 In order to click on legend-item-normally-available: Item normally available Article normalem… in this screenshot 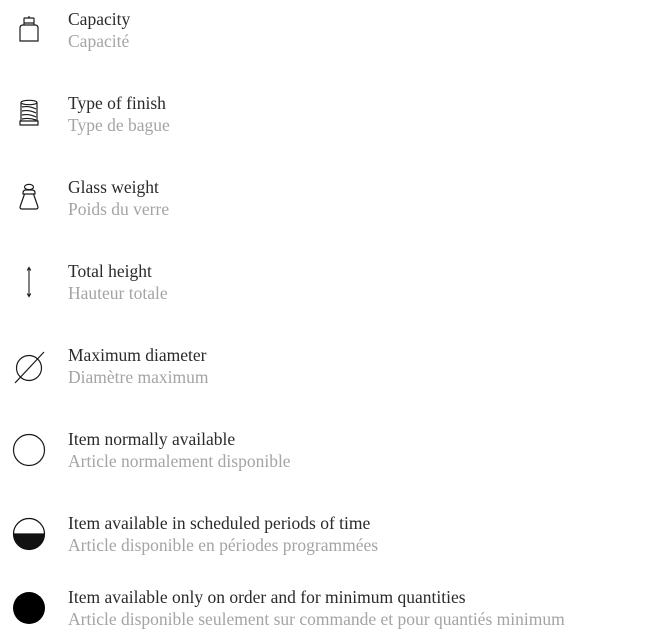, I will do `click(329, 456)`.